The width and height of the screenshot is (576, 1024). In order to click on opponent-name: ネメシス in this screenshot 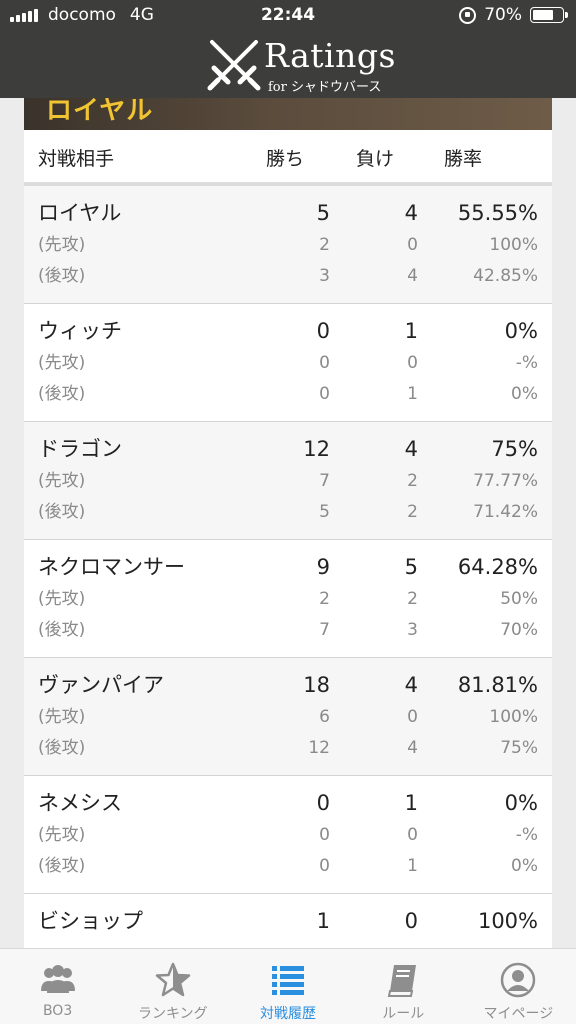, I will do `click(80, 803)`.